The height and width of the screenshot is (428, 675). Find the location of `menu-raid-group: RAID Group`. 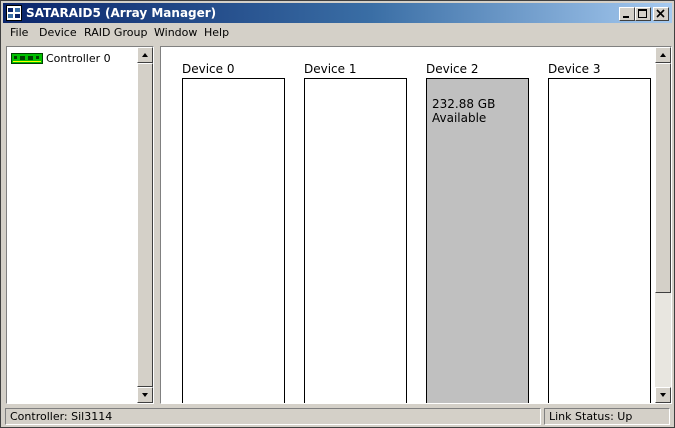

menu-raid-group: RAID Group is located at coordinates (115, 32).